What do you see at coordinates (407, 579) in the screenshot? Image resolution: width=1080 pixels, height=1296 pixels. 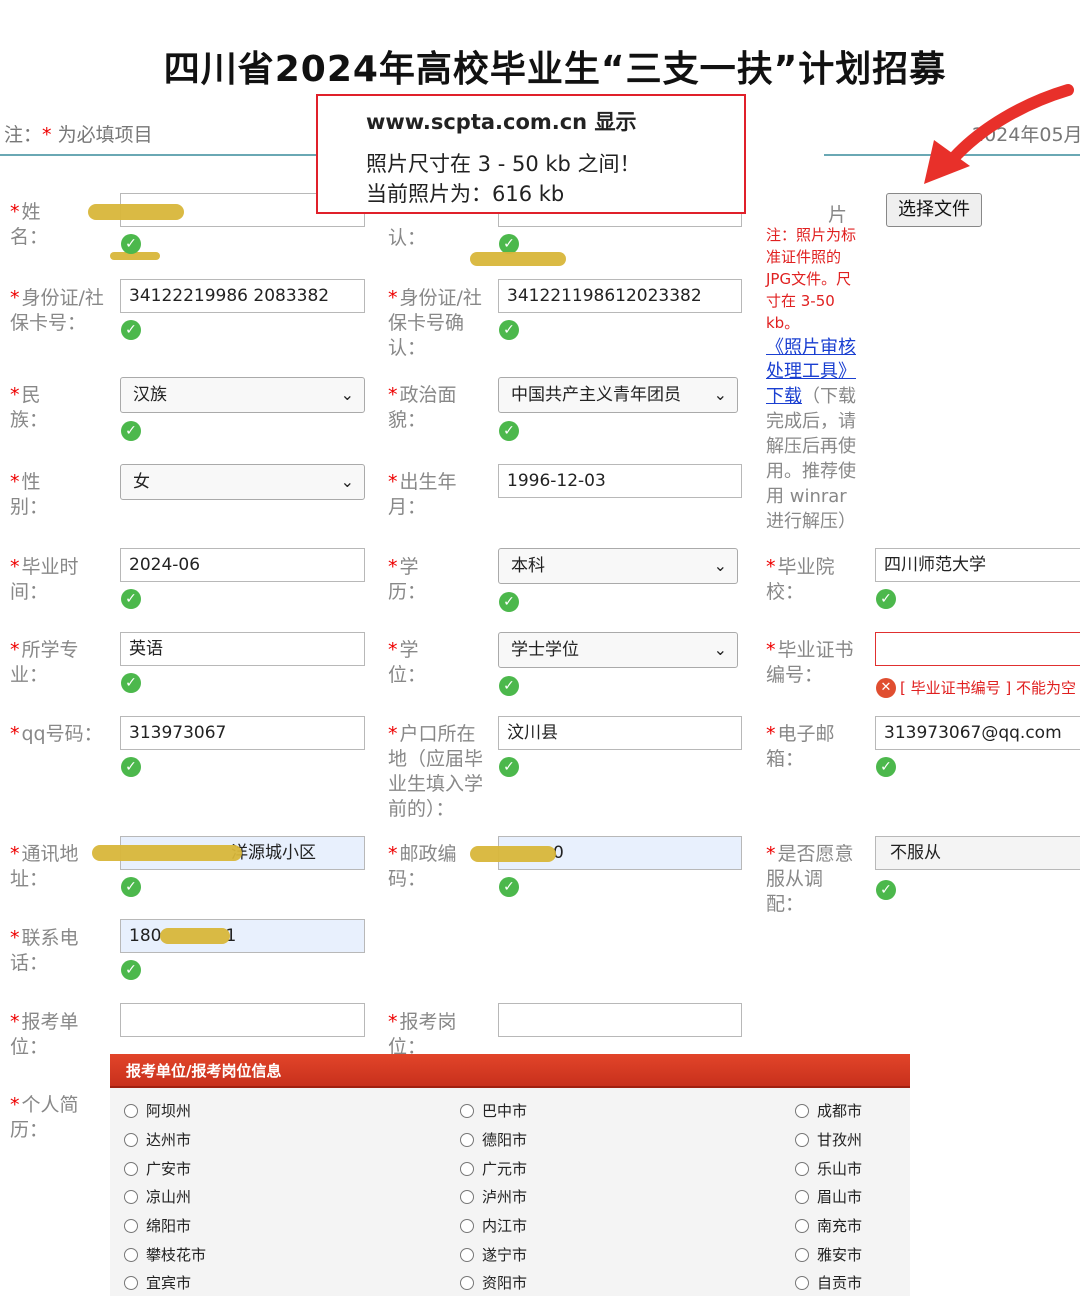 I see `education-label: * 学历：` at bounding box center [407, 579].